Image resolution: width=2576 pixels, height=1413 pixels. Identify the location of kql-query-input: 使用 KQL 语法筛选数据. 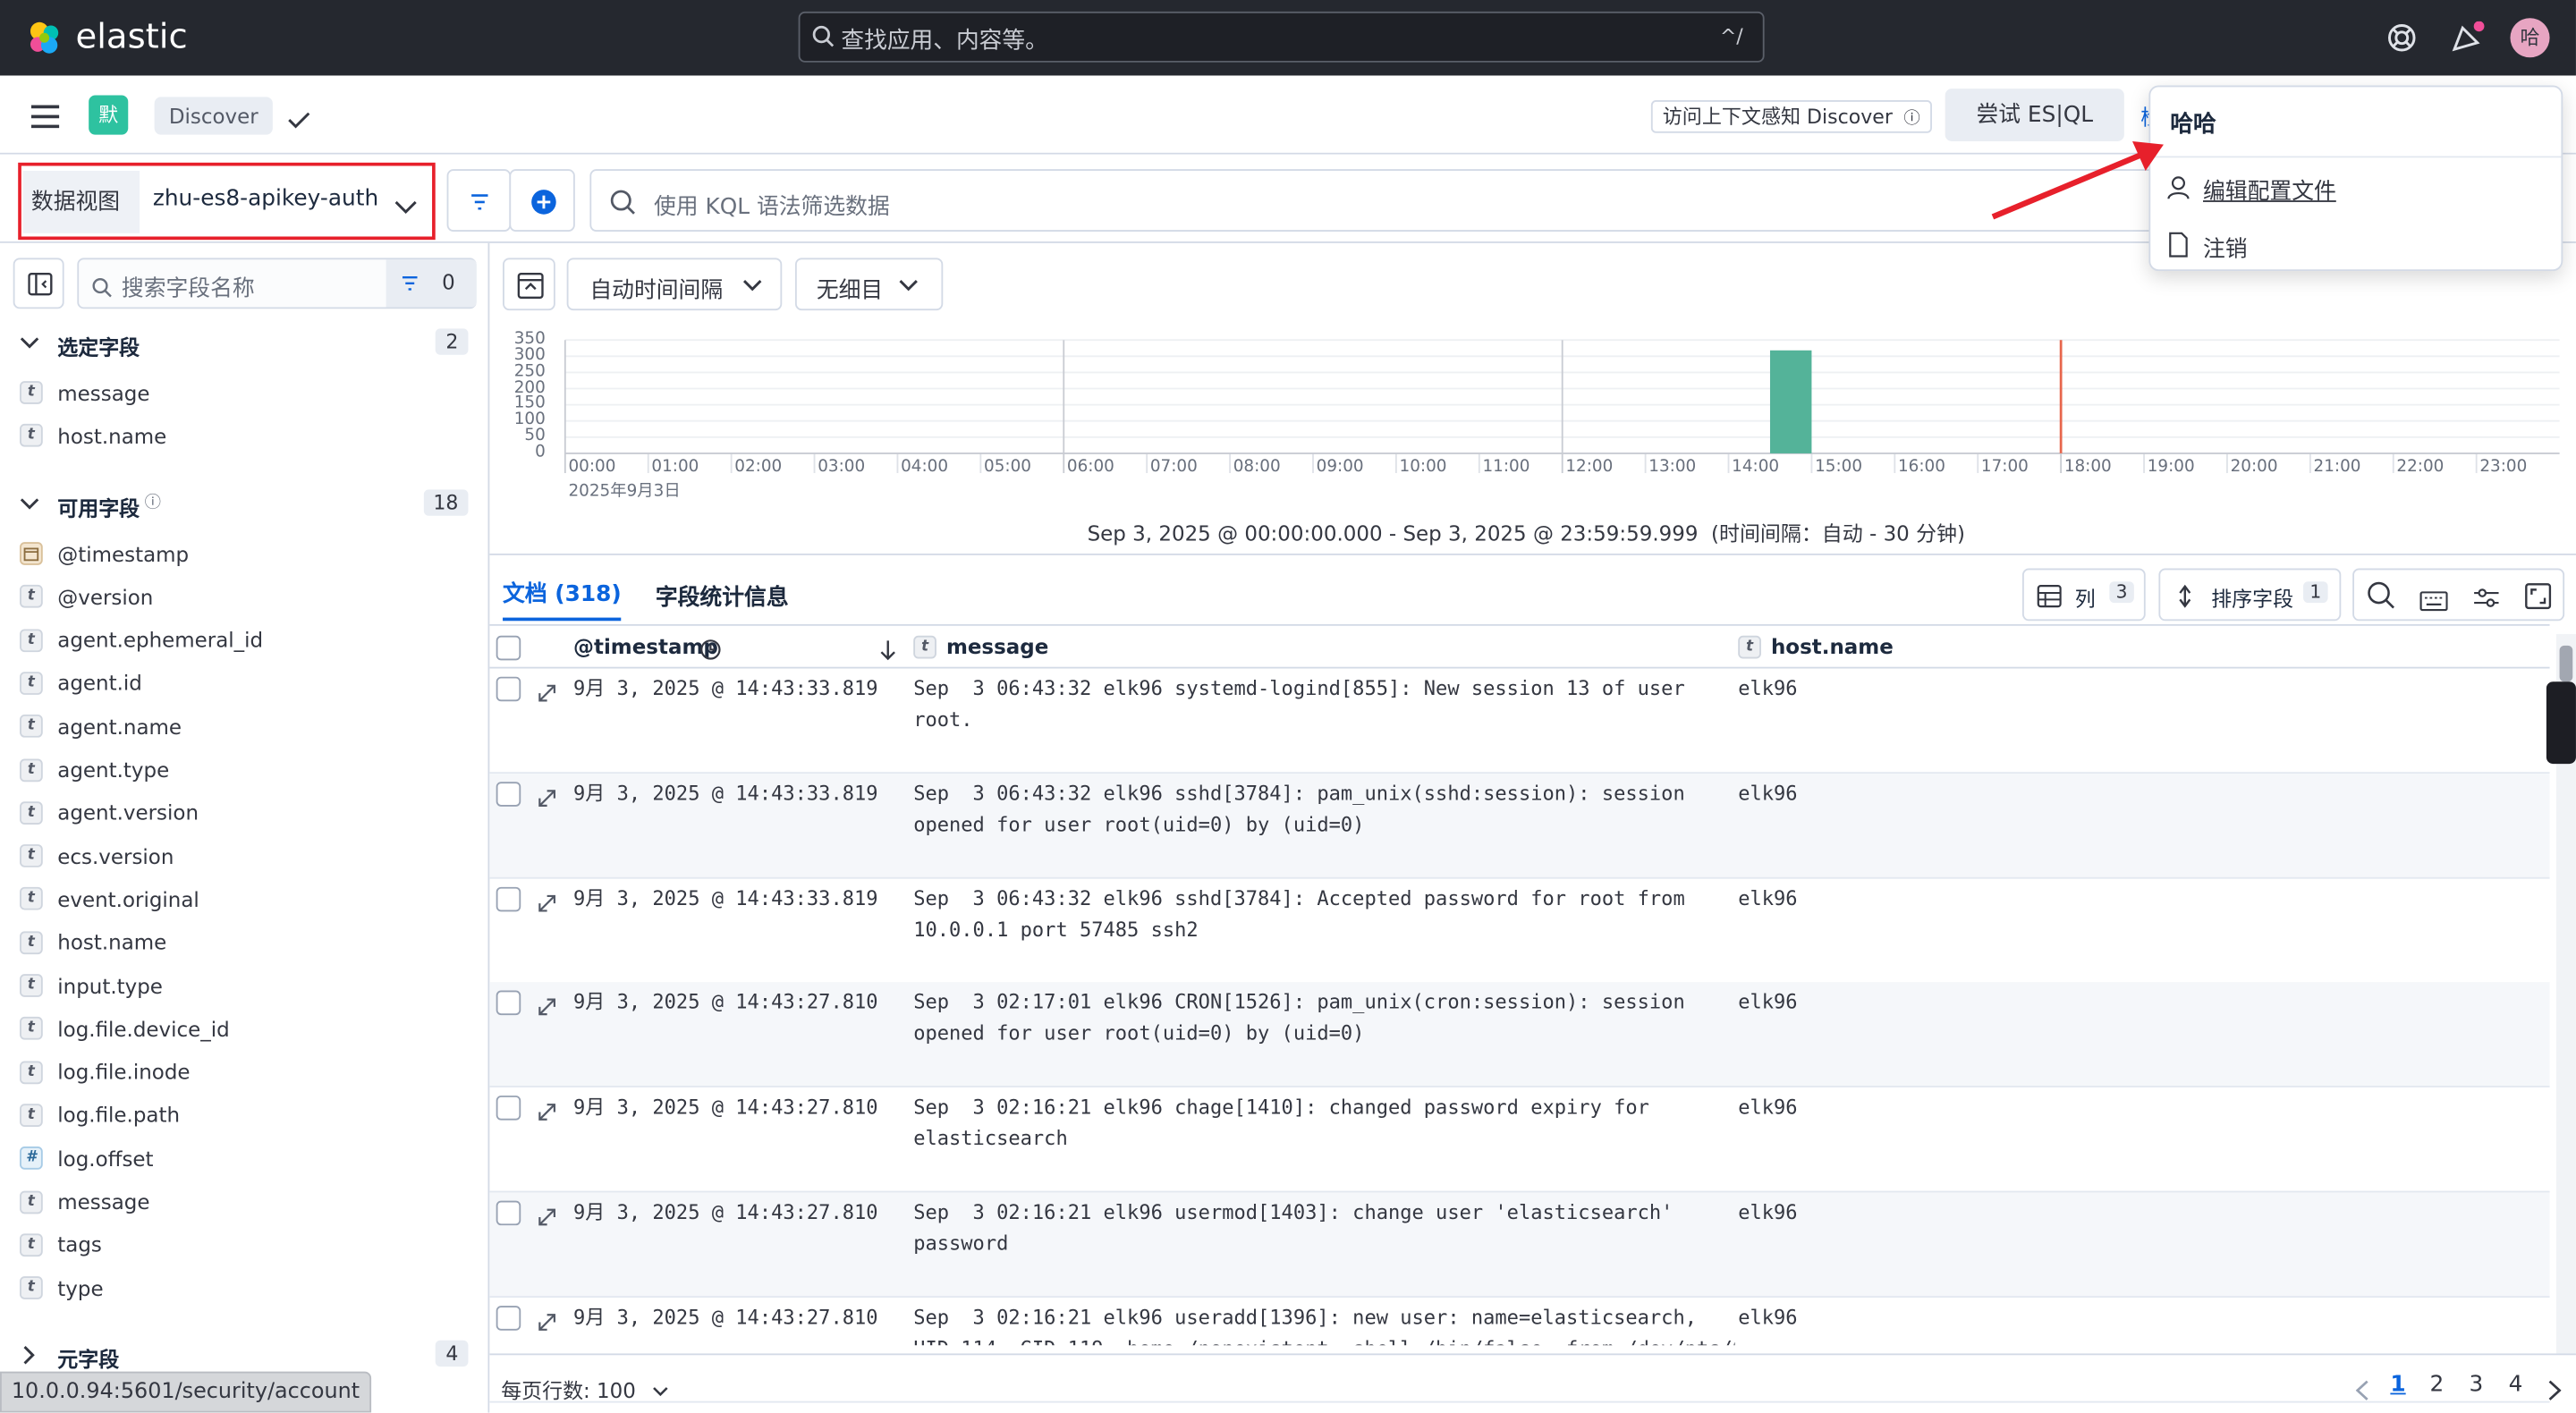
(1378, 200).